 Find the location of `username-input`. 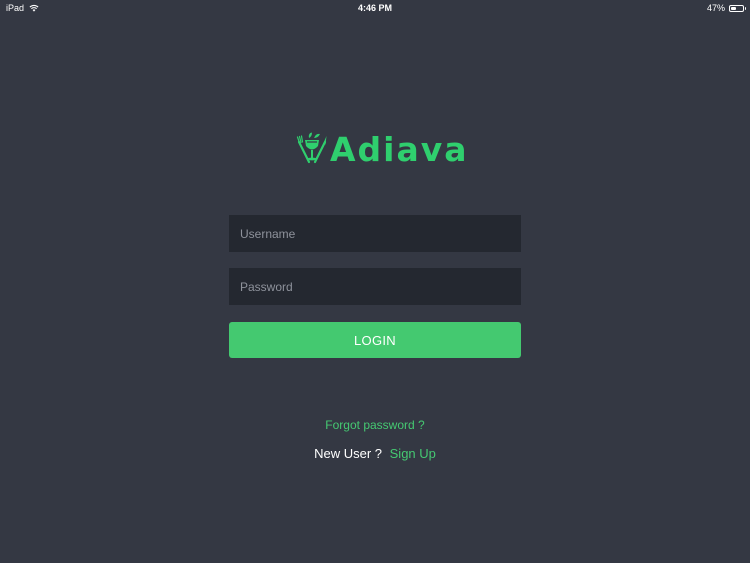

username-input is located at coordinates (375, 233).